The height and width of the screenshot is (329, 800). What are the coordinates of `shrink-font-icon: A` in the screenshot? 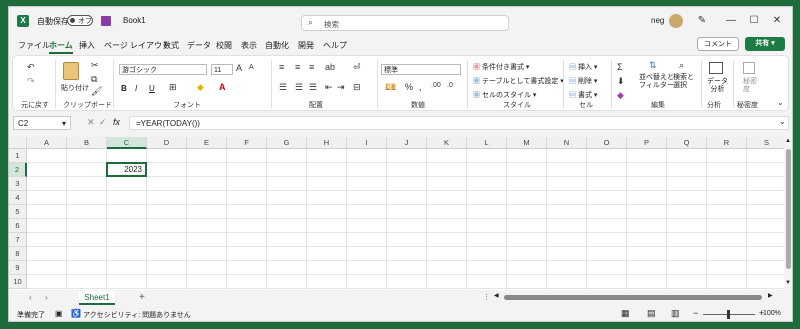 It's located at (251, 67).